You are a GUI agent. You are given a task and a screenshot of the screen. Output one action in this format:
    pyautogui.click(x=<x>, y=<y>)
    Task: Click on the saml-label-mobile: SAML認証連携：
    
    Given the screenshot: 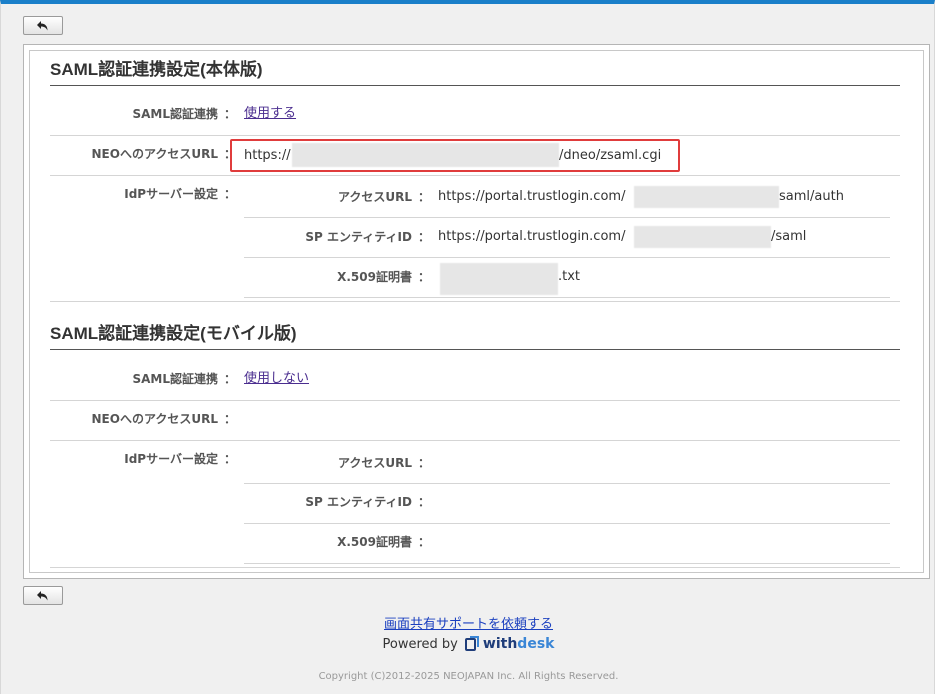 What is the action you would take?
    pyautogui.click(x=184, y=379)
    